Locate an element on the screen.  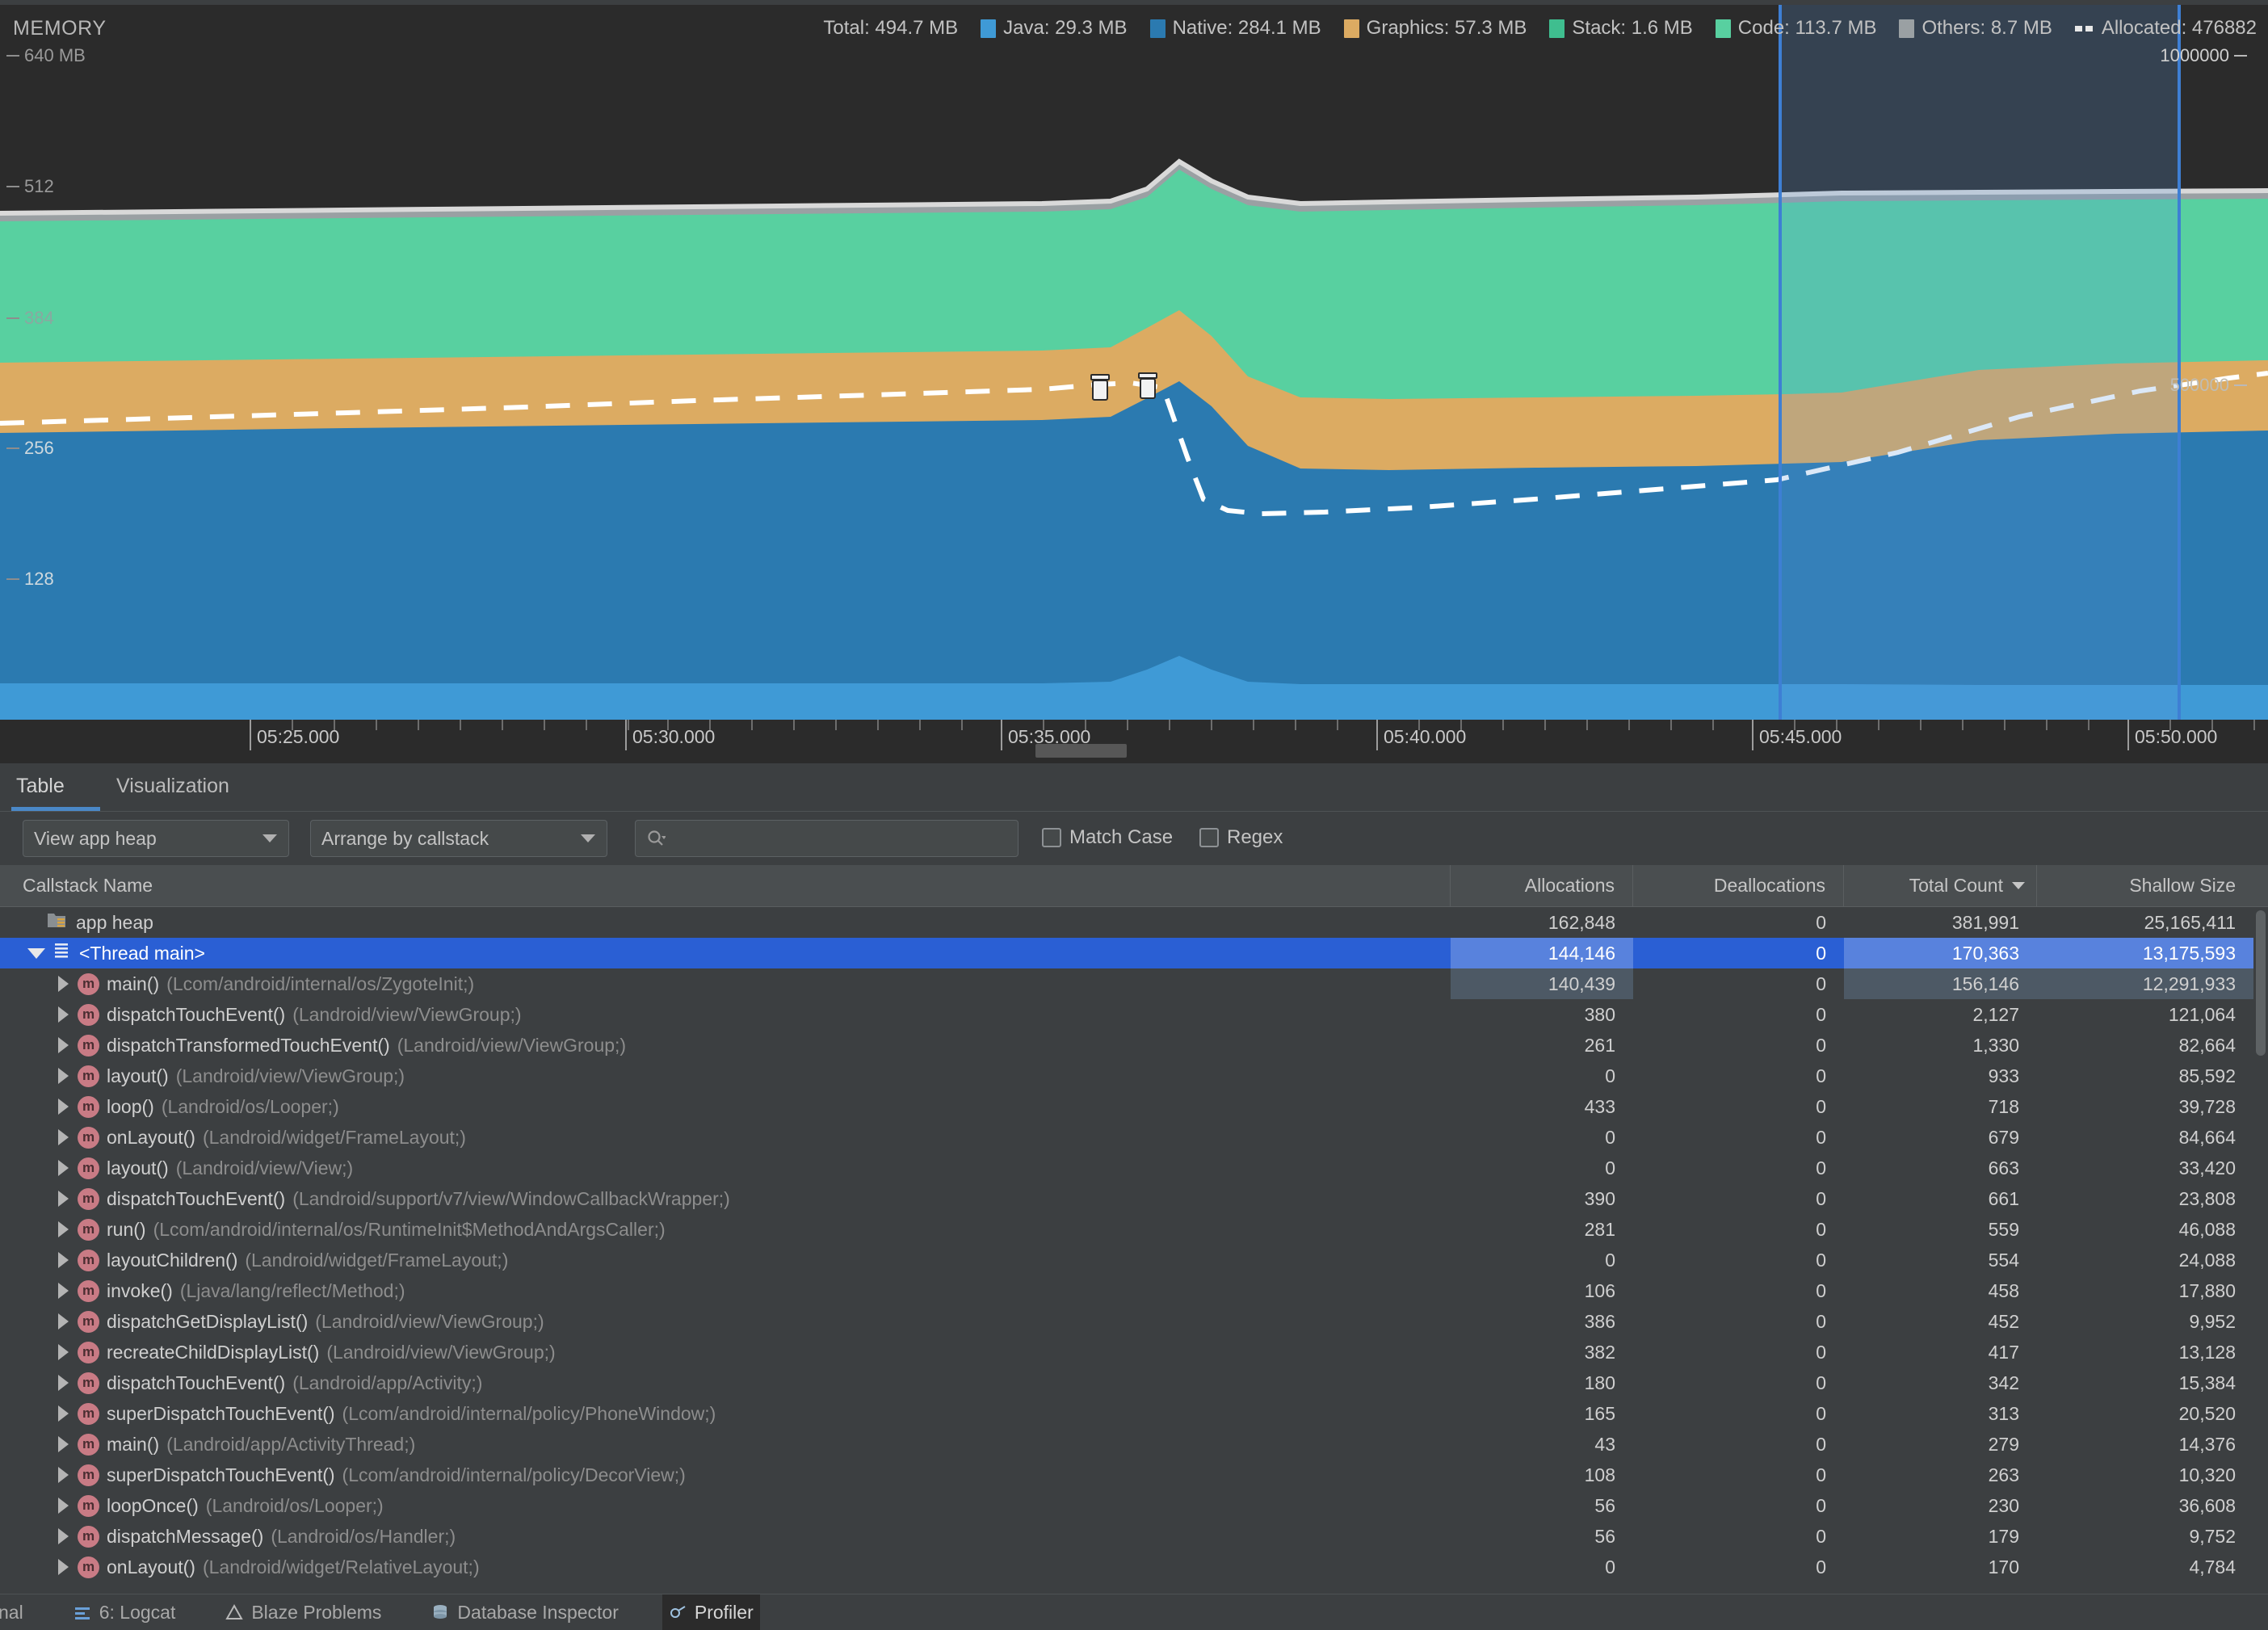
cell-shallow-size: 25,165,411 is located at coordinates (2190, 922).